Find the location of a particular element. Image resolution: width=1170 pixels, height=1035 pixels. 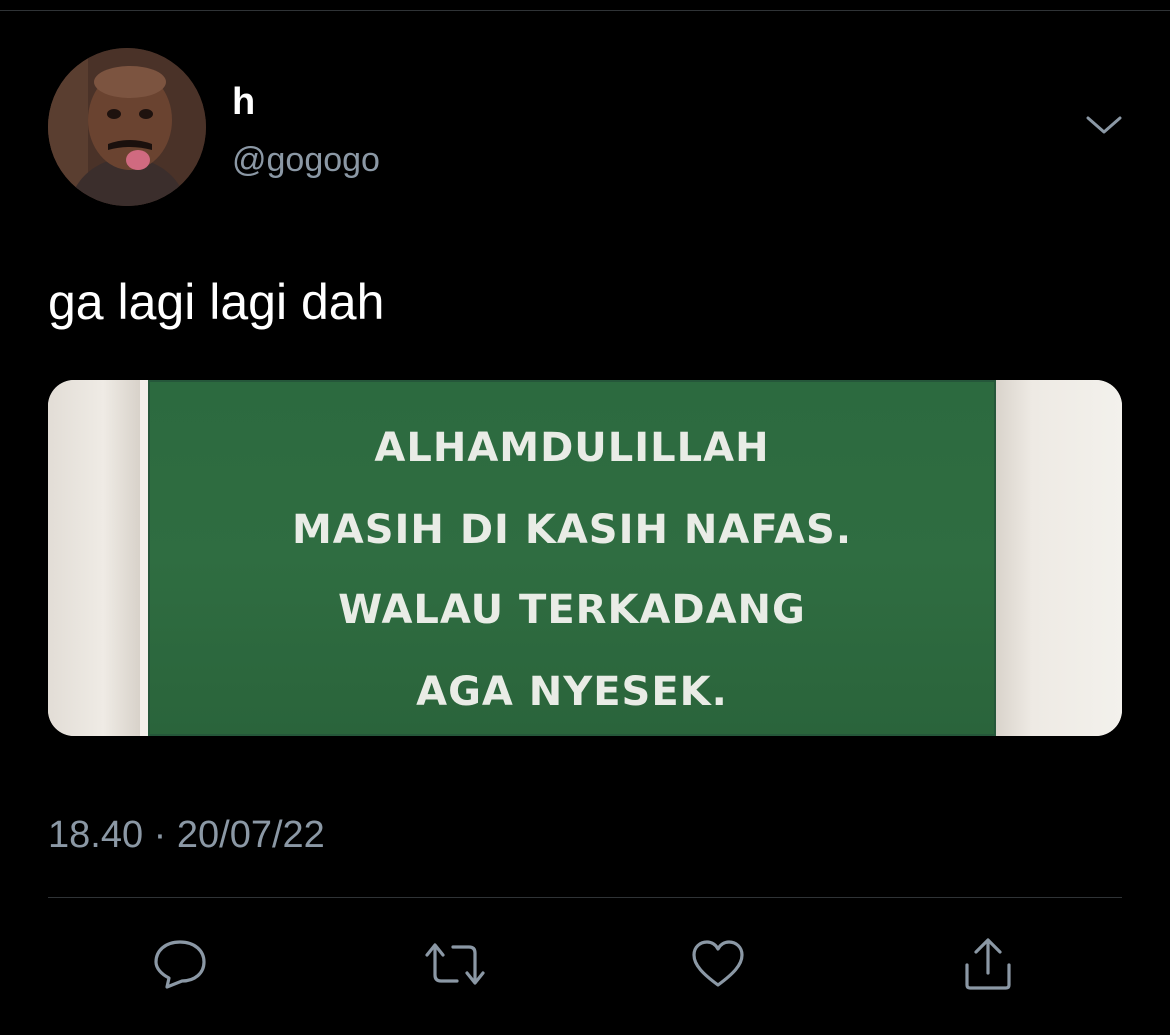

reply-button is located at coordinates (180, 964).